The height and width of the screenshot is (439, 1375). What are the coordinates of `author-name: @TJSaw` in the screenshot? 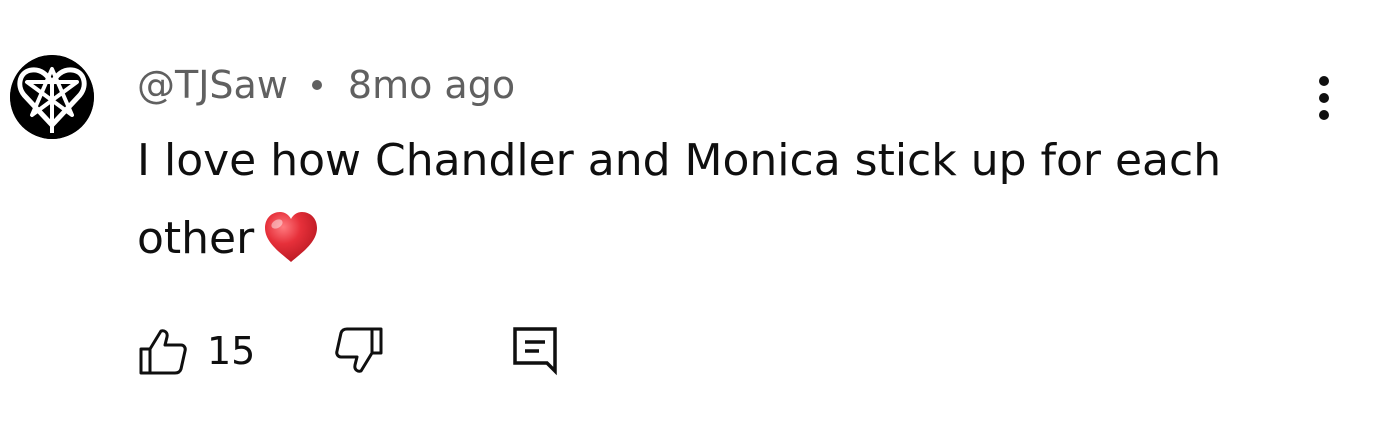 It's located at (212, 85).